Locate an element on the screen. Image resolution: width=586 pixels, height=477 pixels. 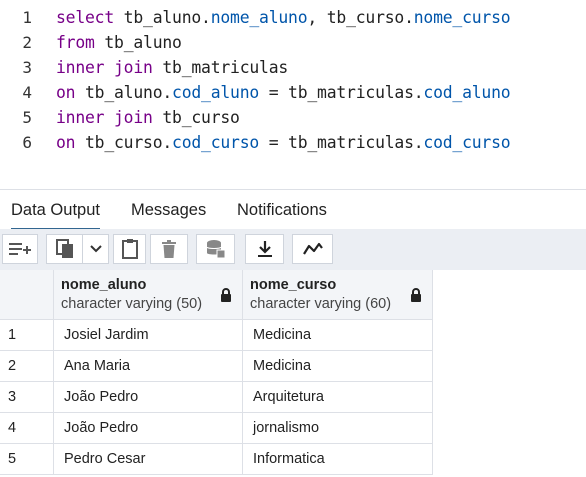
add-row-icon is located at coordinates (20, 249).